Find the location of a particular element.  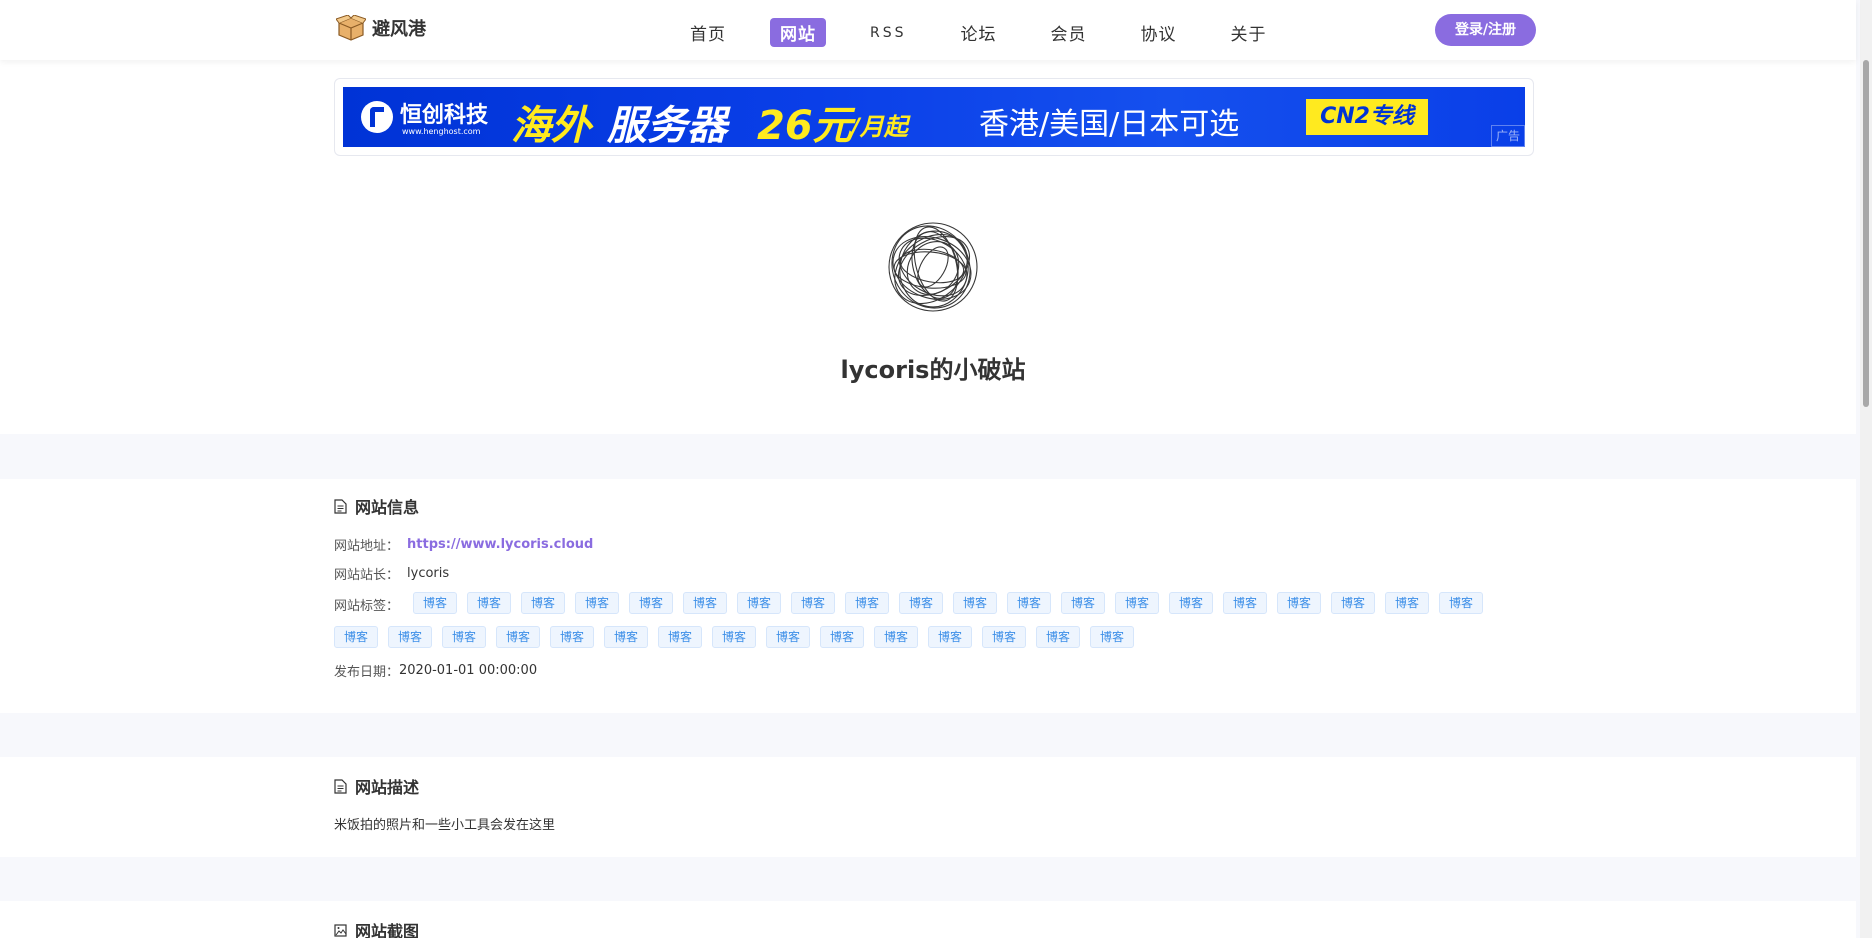

banner-brand-url: www.henghost.com is located at coordinates (441, 131).